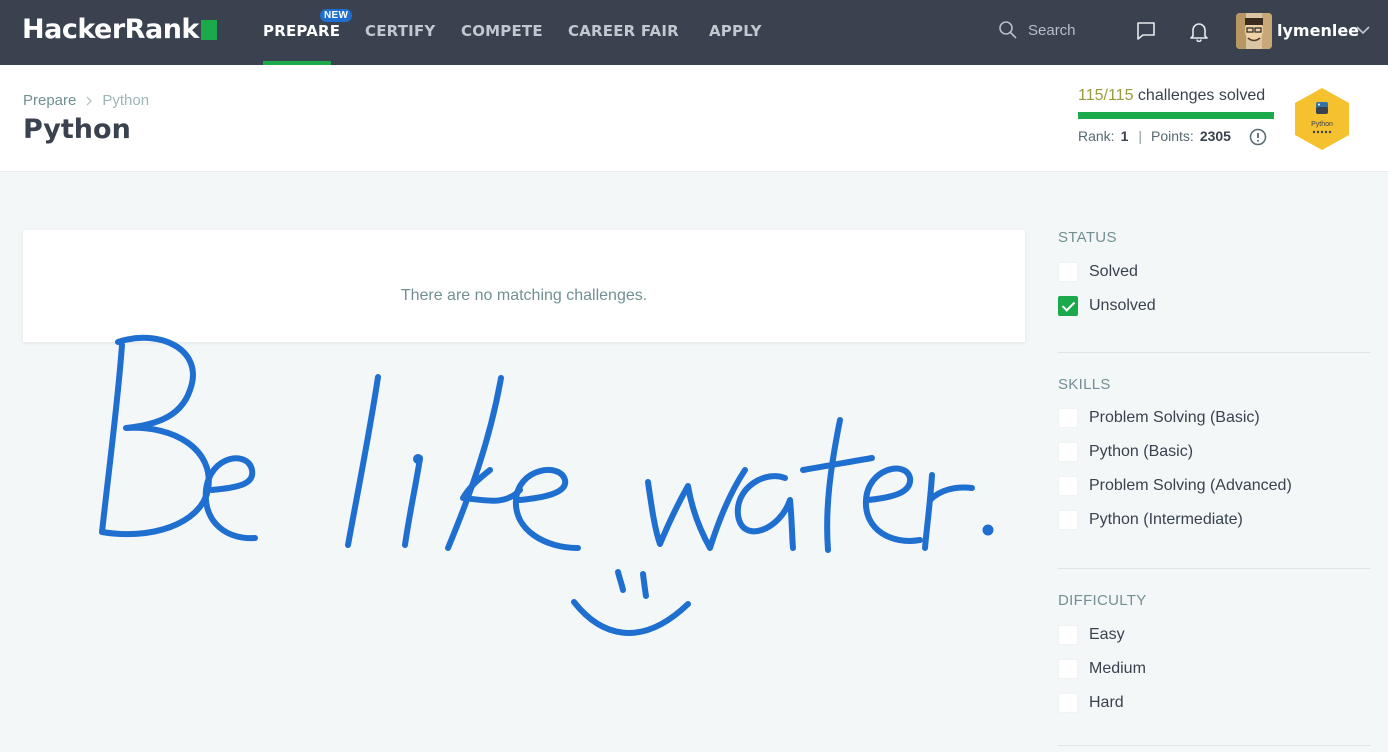 The height and width of the screenshot is (752, 1388). I want to click on hackerrank-logo: HackerRank, so click(119, 29).